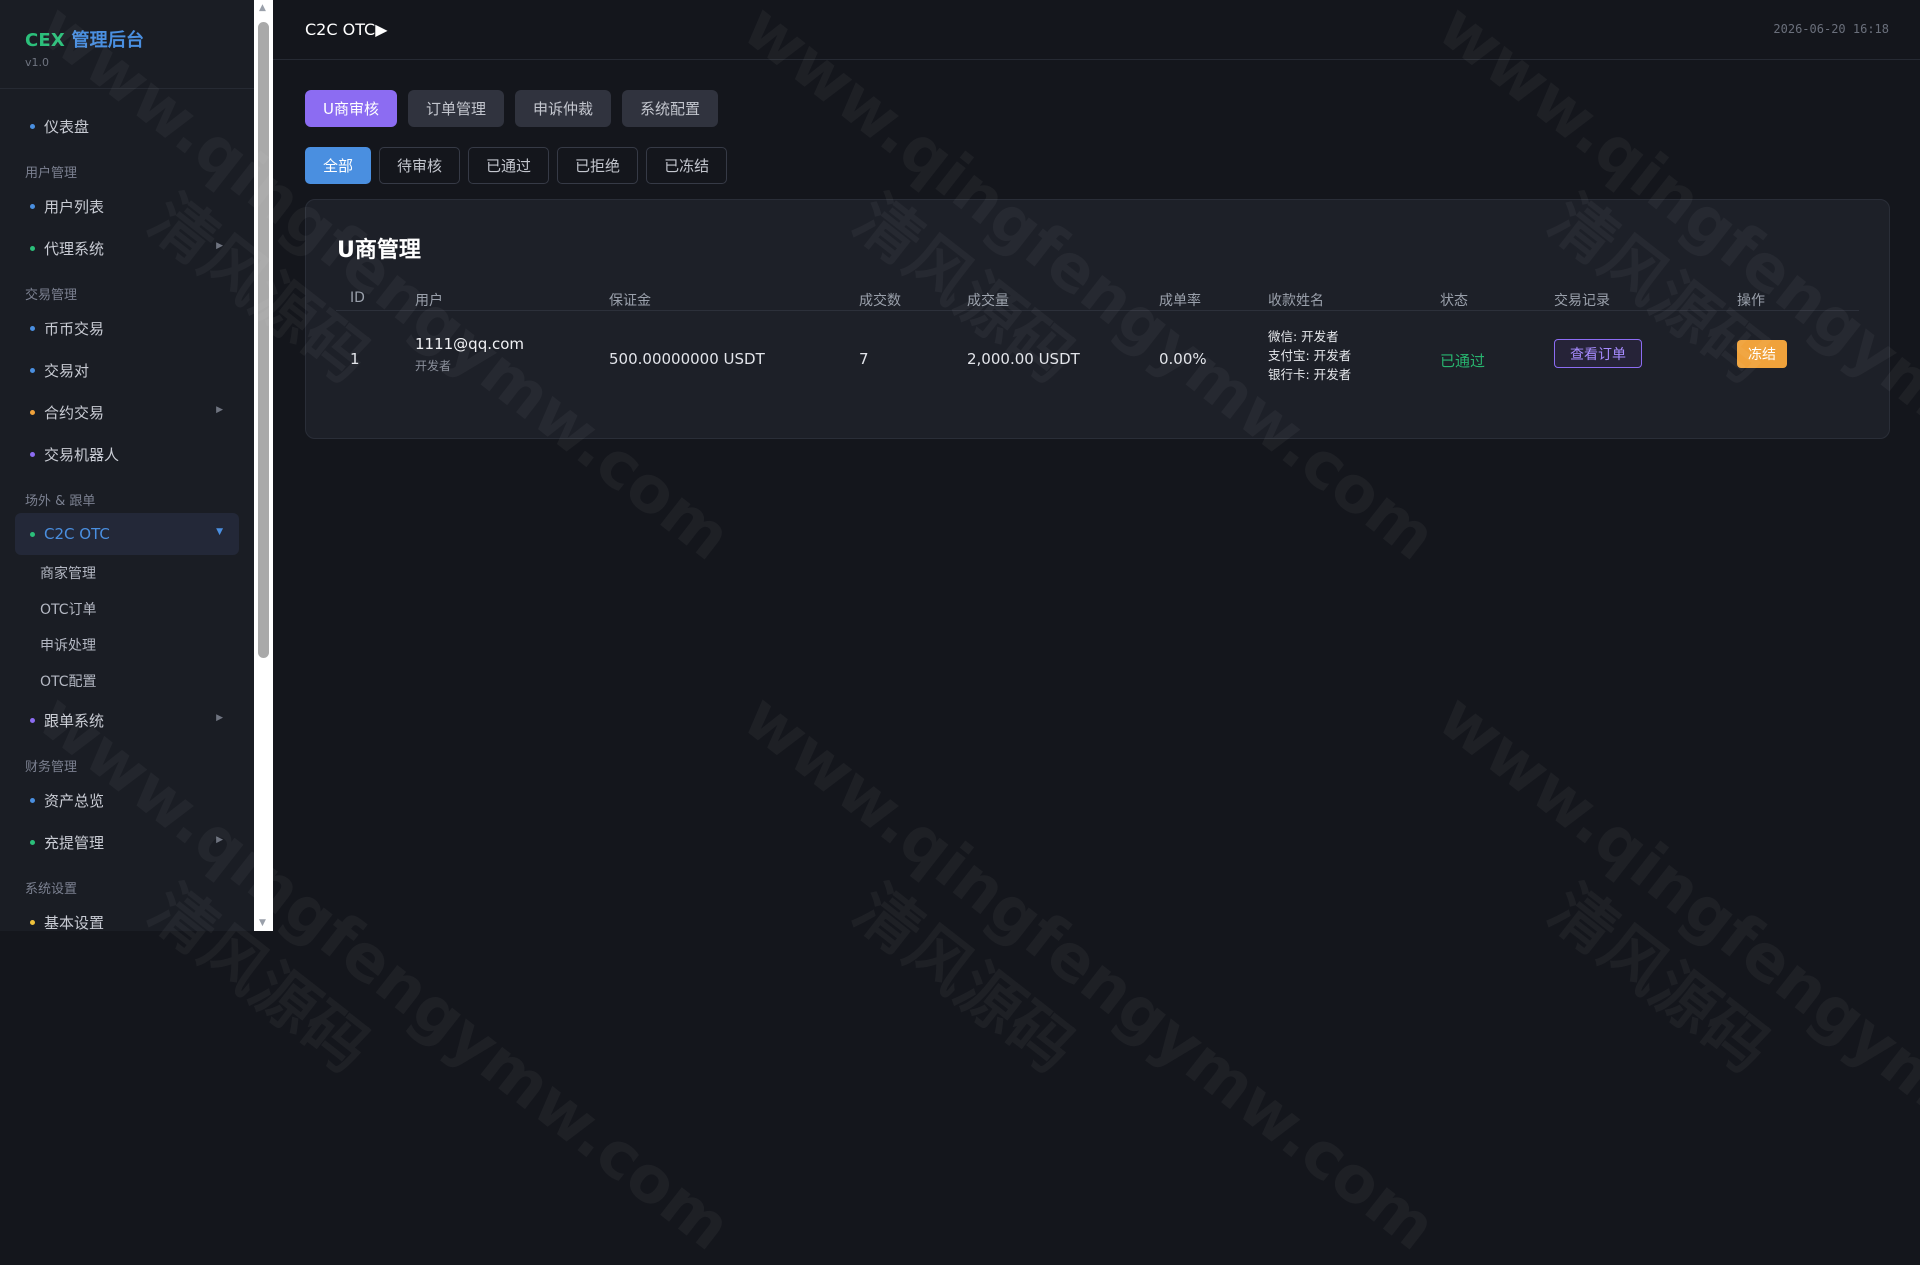 The width and height of the screenshot is (1920, 1265). What do you see at coordinates (455, 108) in the screenshot?
I see `tab-order-management: 订单管理` at bounding box center [455, 108].